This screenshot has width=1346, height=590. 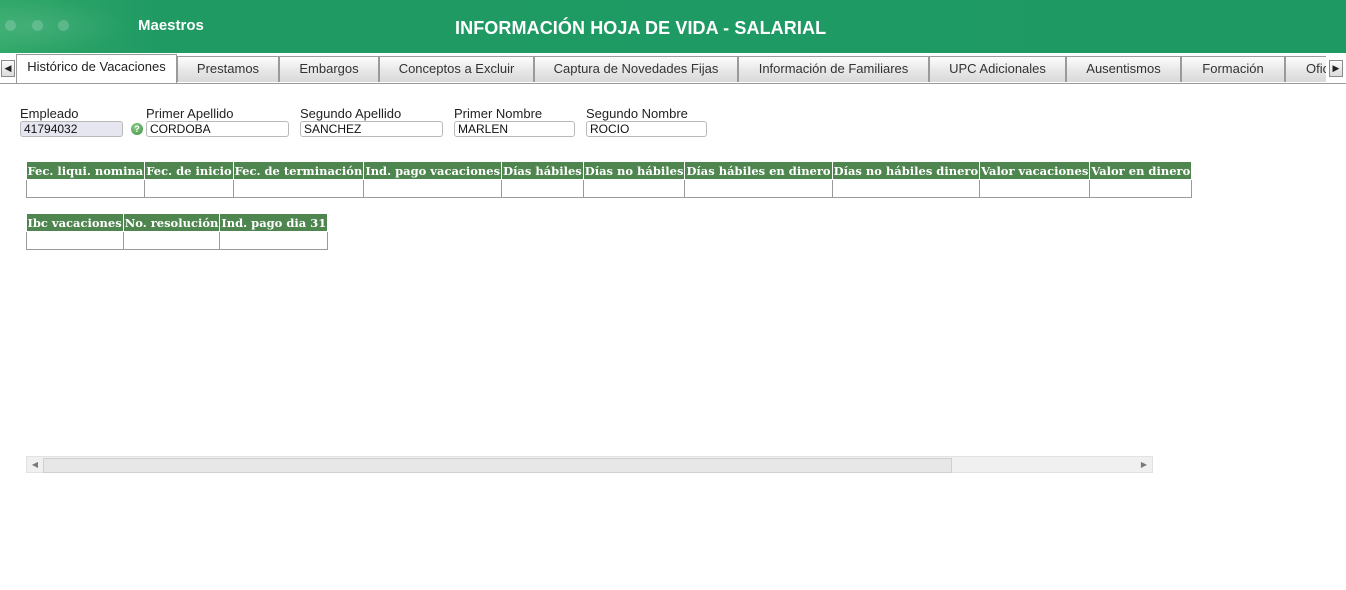 What do you see at coordinates (1035, 171) in the screenshot?
I see `column-header: Valor vacaciones` at bounding box center [1035, 171].